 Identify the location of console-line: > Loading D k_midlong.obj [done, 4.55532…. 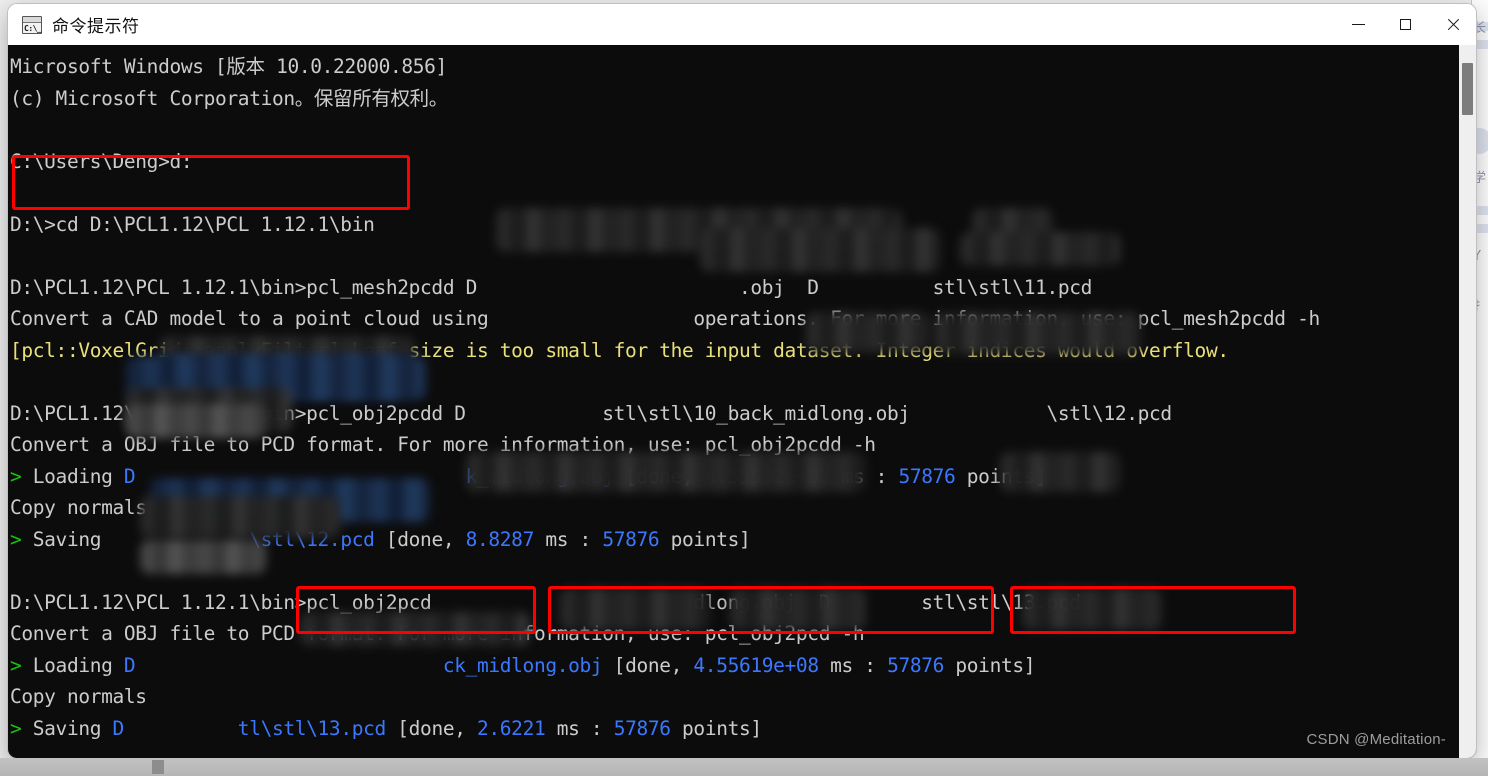
(733, 477).